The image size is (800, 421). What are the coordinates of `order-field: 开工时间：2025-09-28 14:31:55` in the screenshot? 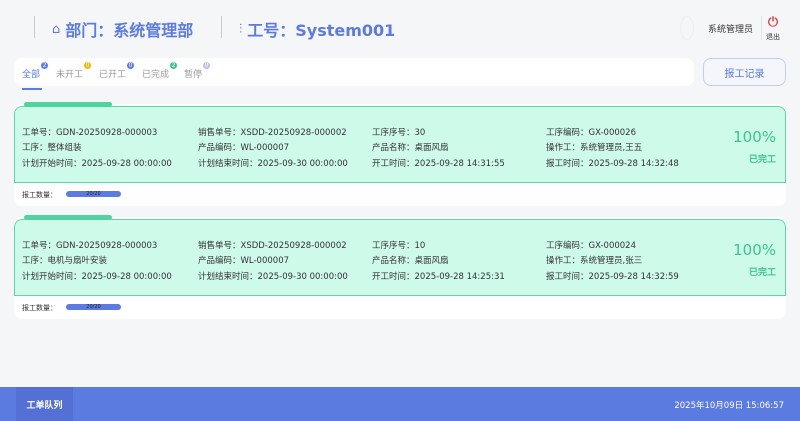 It's located at (438, 164).